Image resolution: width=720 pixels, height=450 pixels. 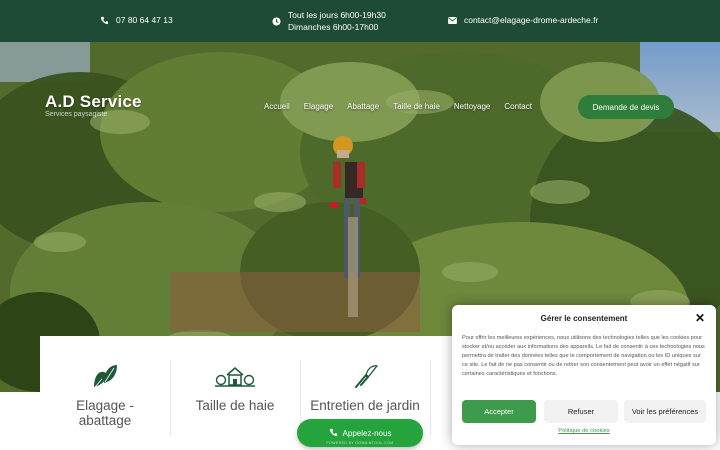 I want to click on email-info: contact@elagage-drome-ardeche.fr, so click(x=523, y=20).